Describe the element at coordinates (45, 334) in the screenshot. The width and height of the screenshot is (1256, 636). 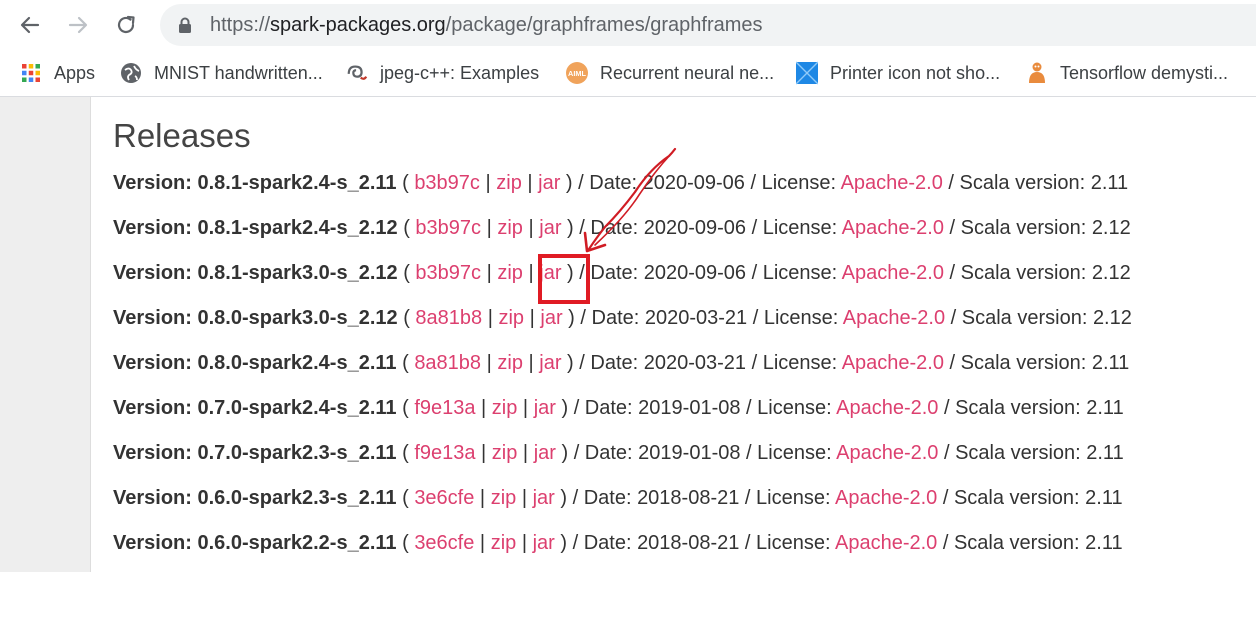
I see `left-gutter` at that location.